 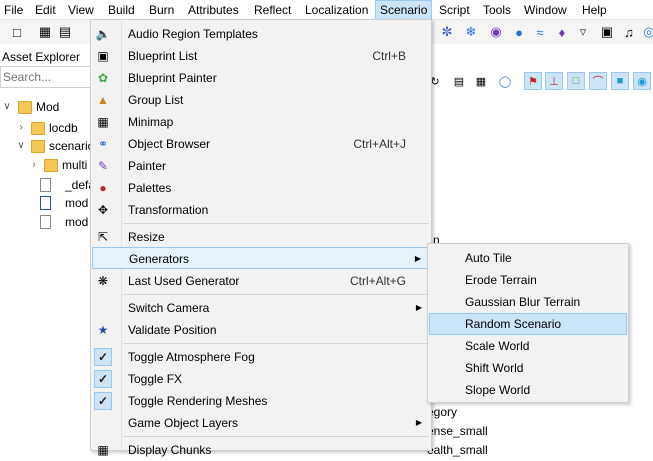 What do you see at coordinates (545, 10) in the screenshot?
I see `menu-window: Window` at bounding box center [545, 10].